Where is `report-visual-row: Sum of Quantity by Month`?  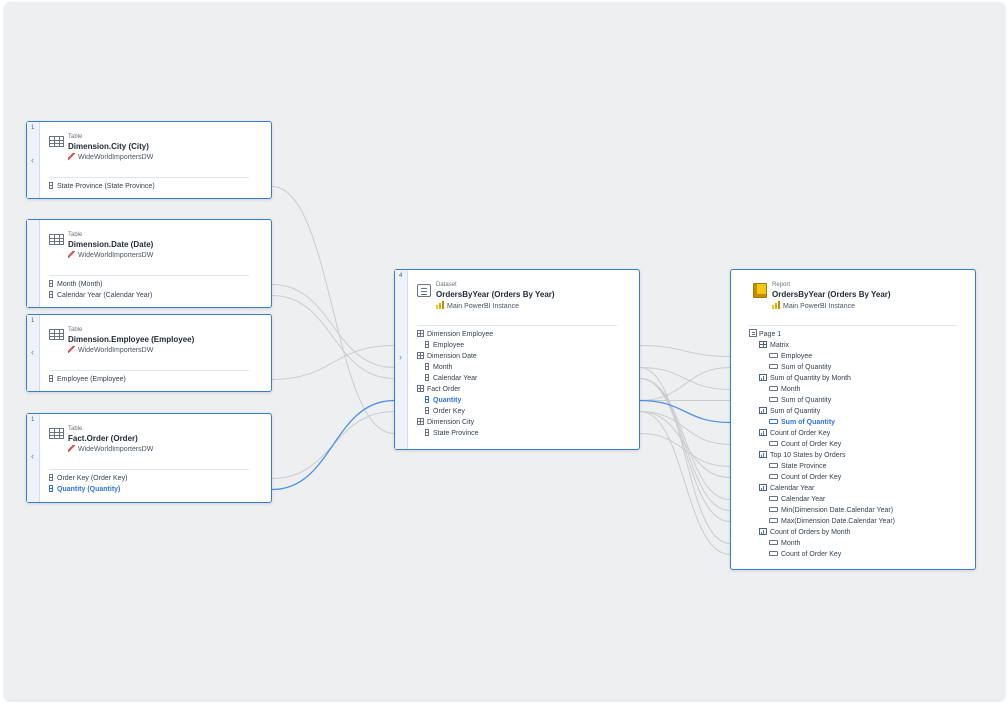 report-visual-row: Sum of Quantity by Month is located at coordinates (858, 378).